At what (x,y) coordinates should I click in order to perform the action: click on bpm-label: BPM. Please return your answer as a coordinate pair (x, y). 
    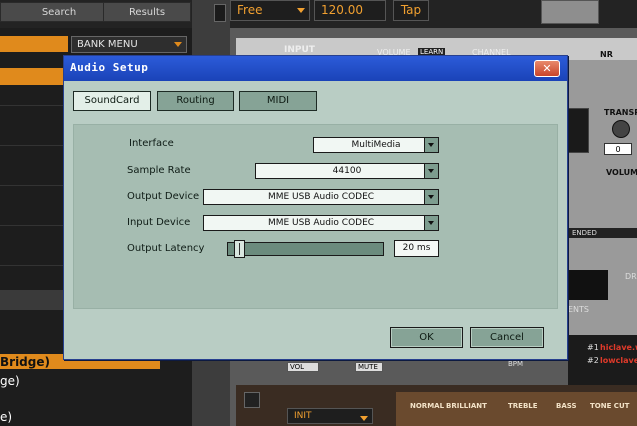
    Looking at the image, I should click on (516, 364).